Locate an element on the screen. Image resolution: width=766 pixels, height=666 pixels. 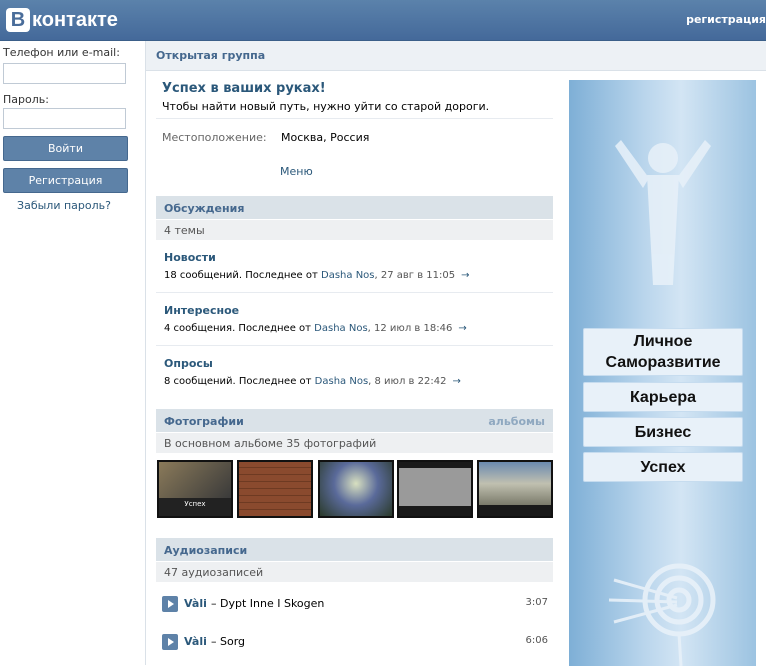
menu-link: Меню is located at coordinates (296, 171).